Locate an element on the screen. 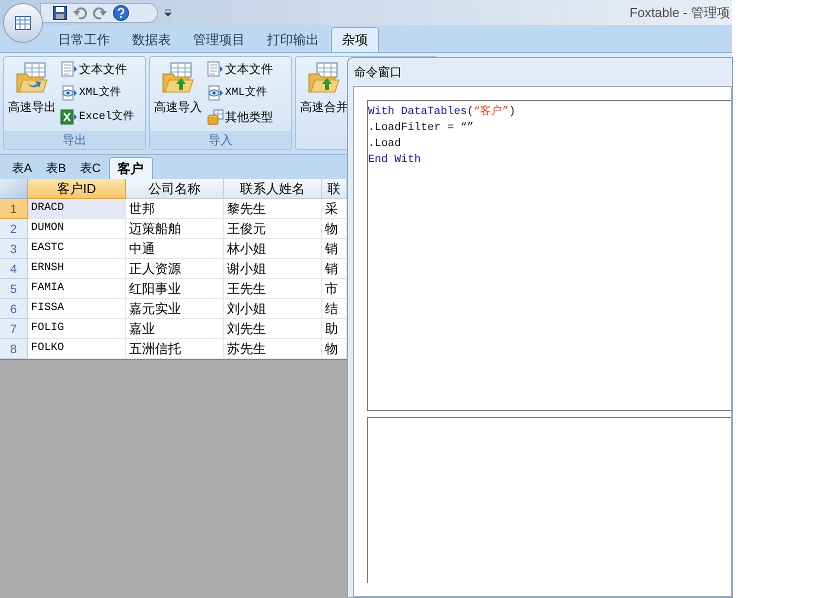 The width and height of the screenshot is (819, 598). row-header: 2 is located at coordinates (14, 229).